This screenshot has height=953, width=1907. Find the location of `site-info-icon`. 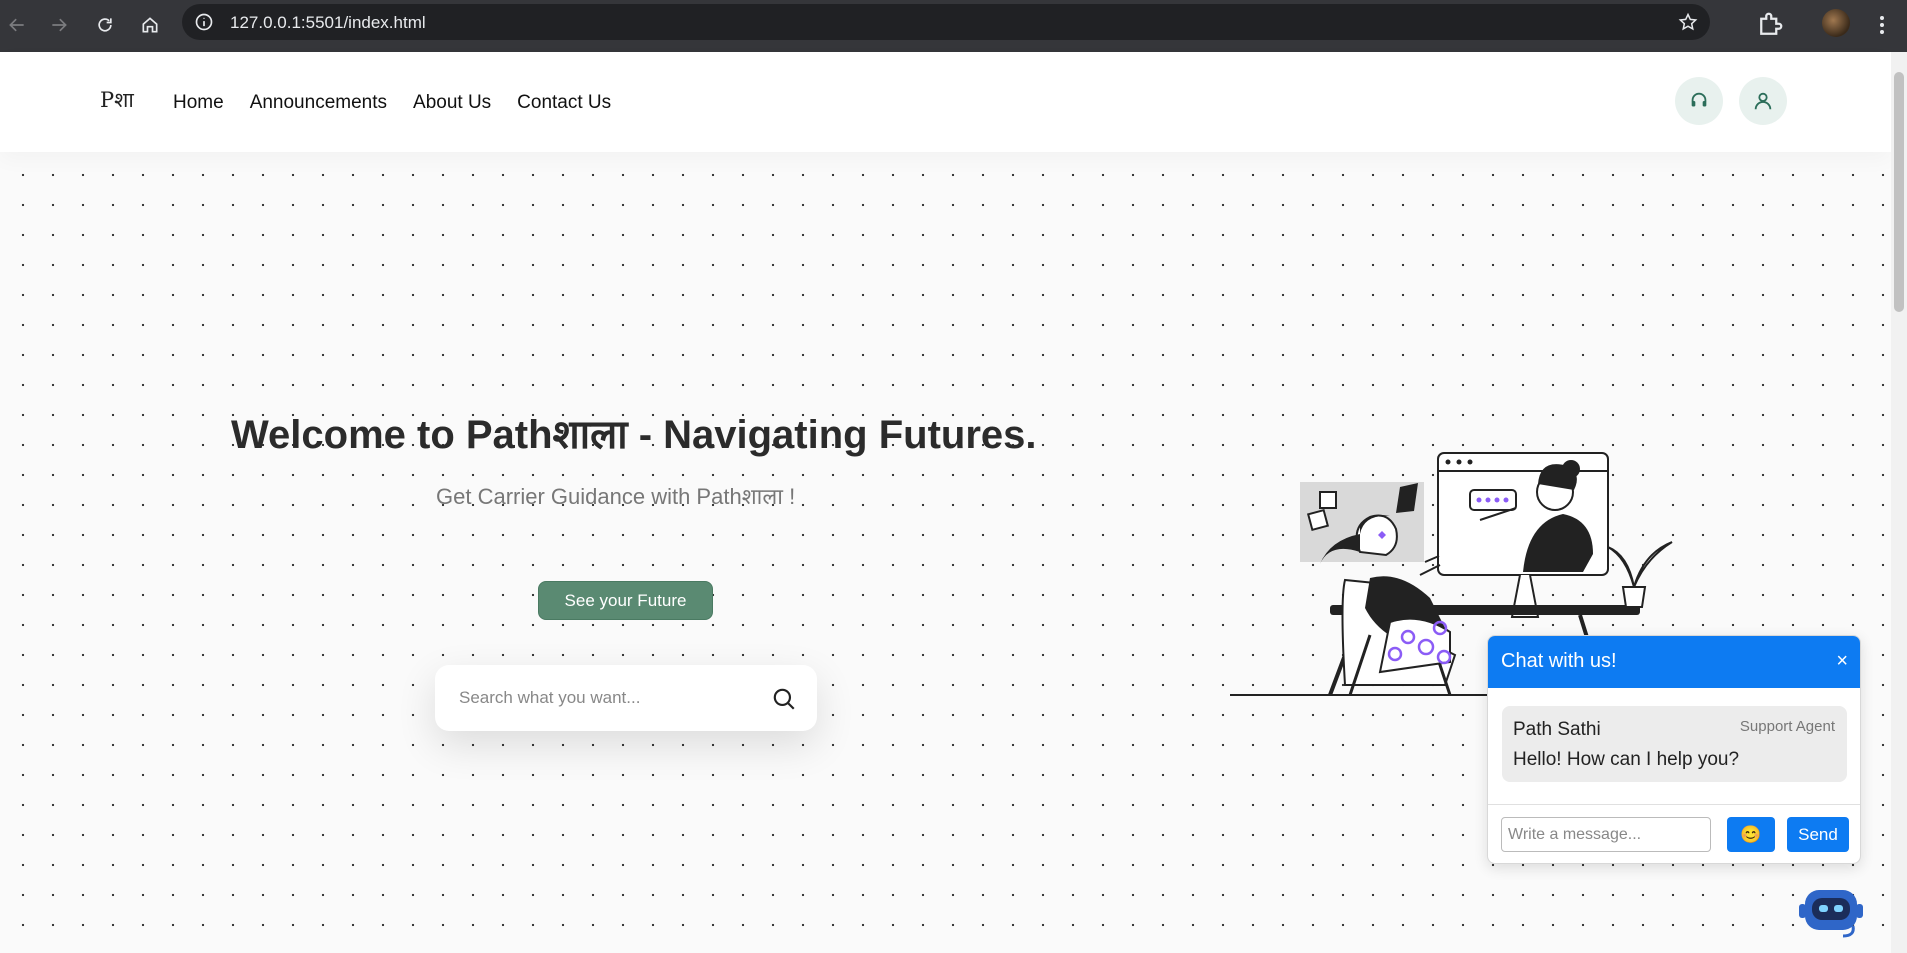

site-info-icon is located at coordinates (204, 22).